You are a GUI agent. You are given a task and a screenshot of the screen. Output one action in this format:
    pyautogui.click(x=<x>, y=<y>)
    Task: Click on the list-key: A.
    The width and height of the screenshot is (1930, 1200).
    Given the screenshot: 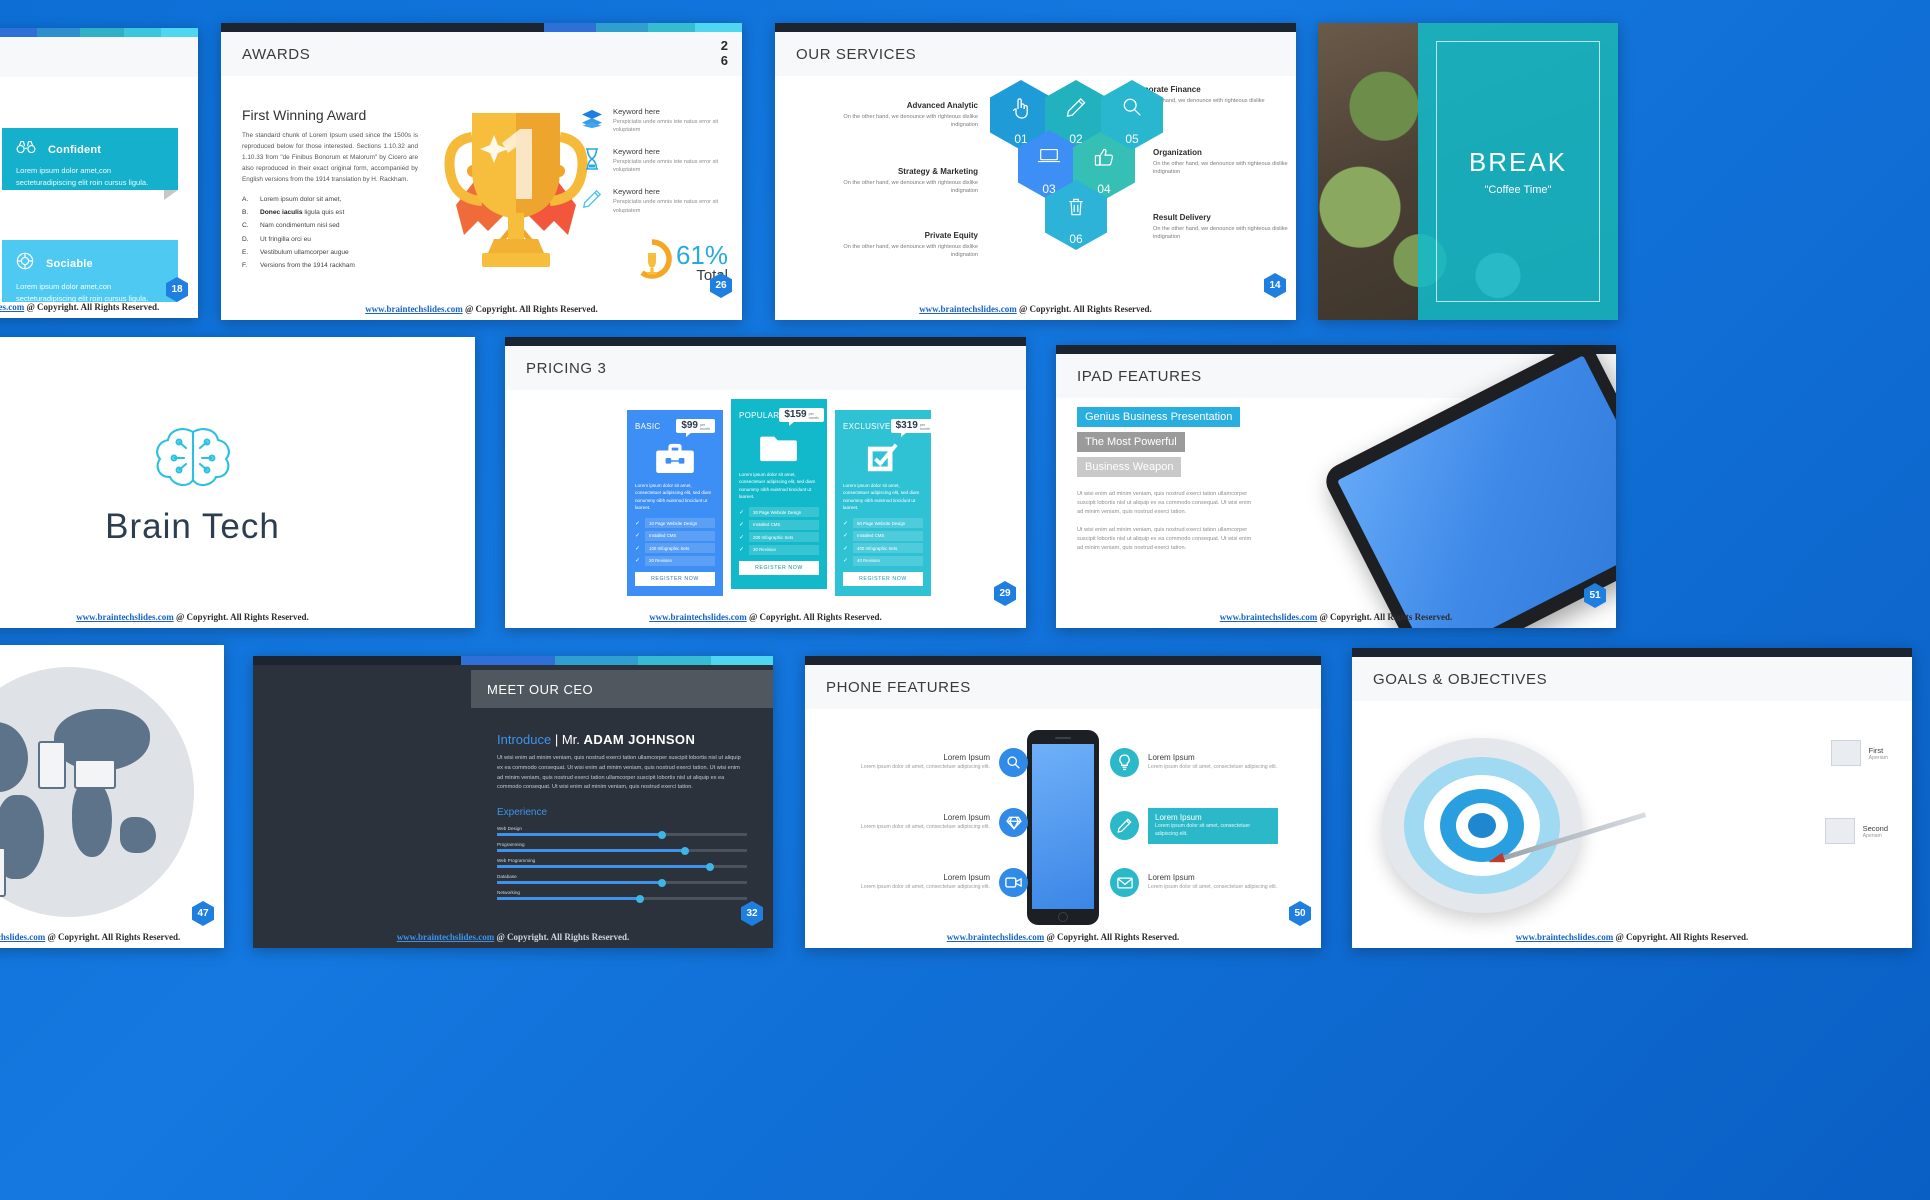 What is the action you would take?
    pyautogui.click(x=245, y=200)
    